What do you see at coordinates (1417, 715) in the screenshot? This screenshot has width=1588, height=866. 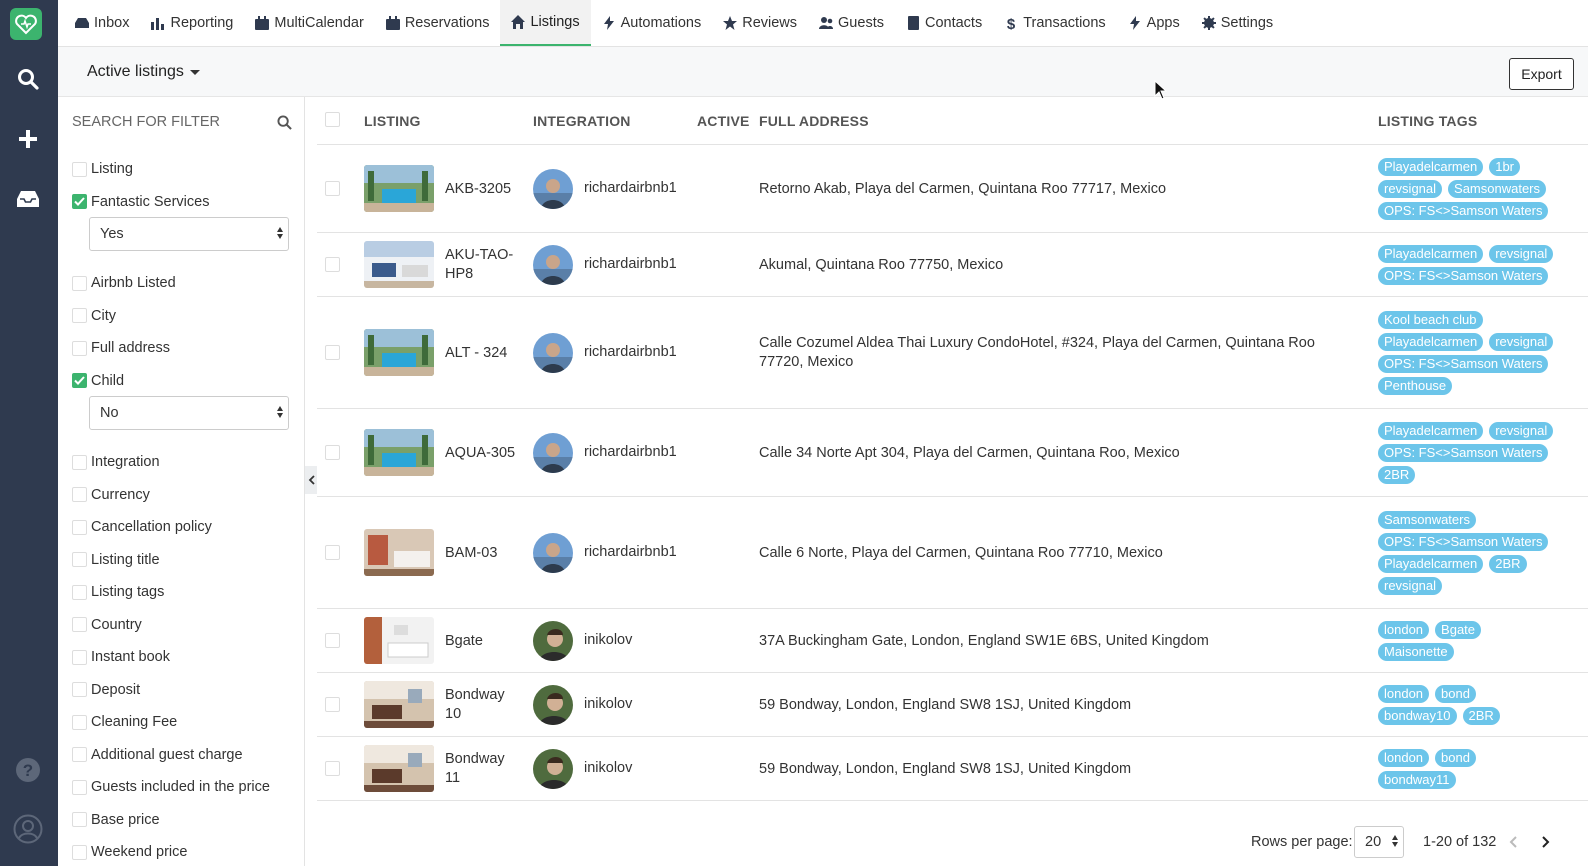 I see `tag-badge: bondway10` at bounding box center [1417, 715].